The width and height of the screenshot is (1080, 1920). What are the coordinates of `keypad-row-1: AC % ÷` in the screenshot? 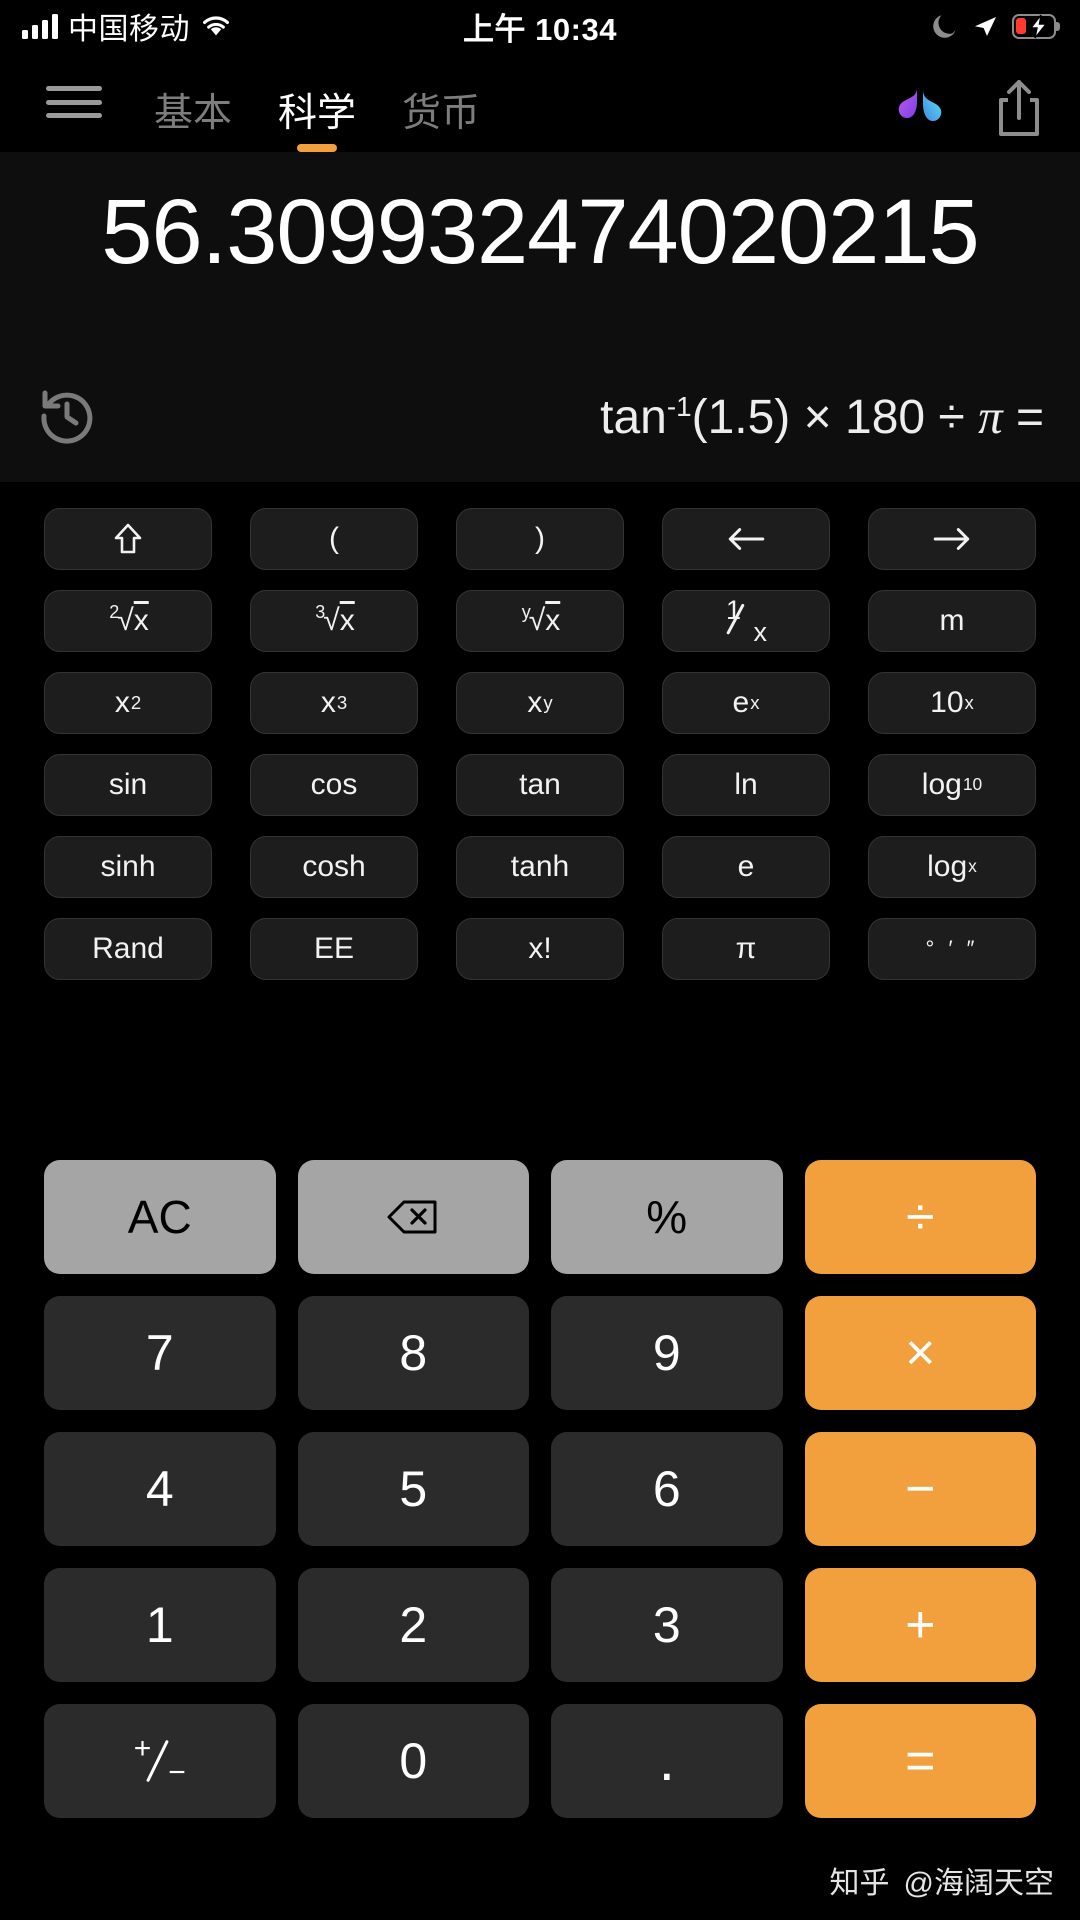 It's located at (540, 1217).